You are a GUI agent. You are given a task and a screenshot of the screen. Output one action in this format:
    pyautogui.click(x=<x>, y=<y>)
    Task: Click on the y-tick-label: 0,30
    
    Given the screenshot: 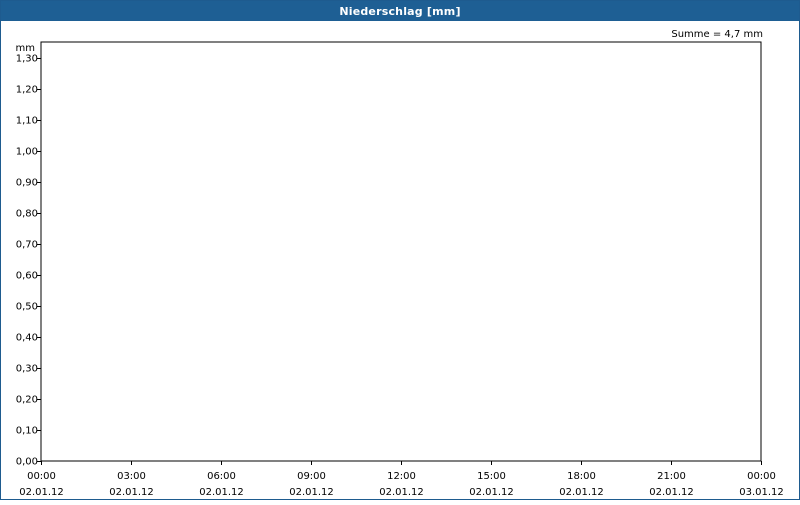 What is the action you would take?
    pyautogui.click(x=27, y=369)
    